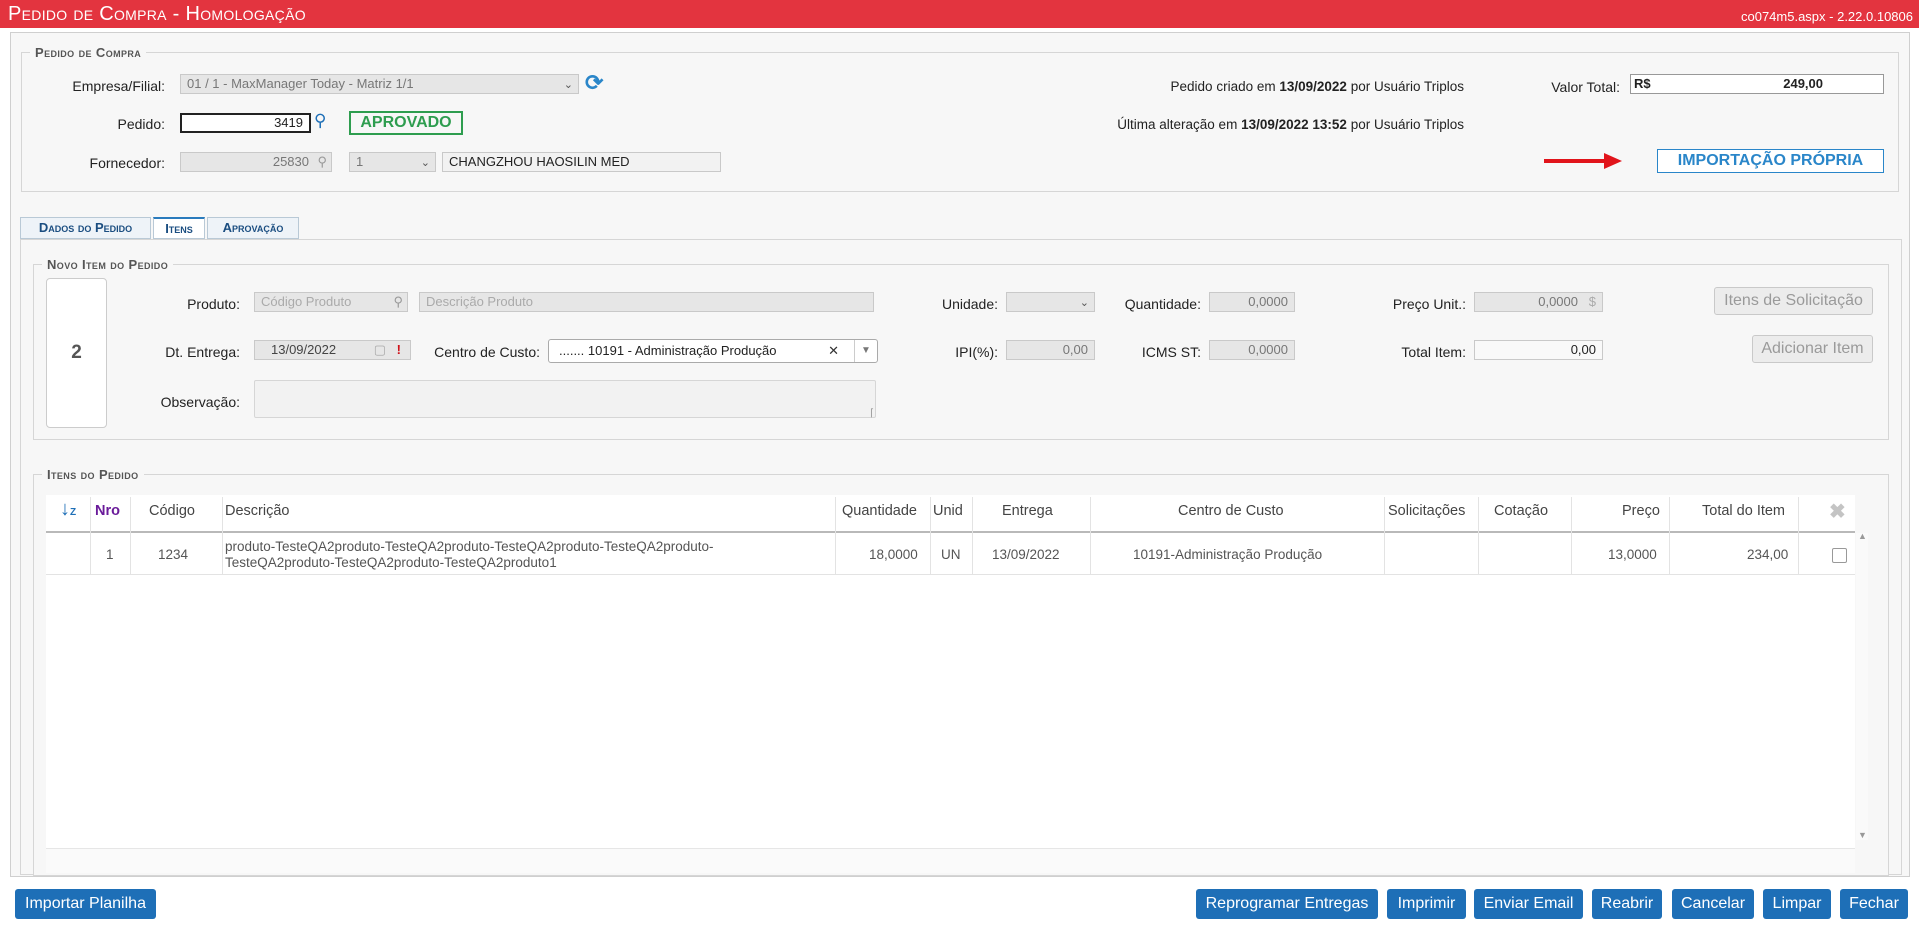 This screenshot has width=1919, height=940. Describe the element at coordinates (179, 228) in the screenshot. I see `tab-itens: Itens` at that location.